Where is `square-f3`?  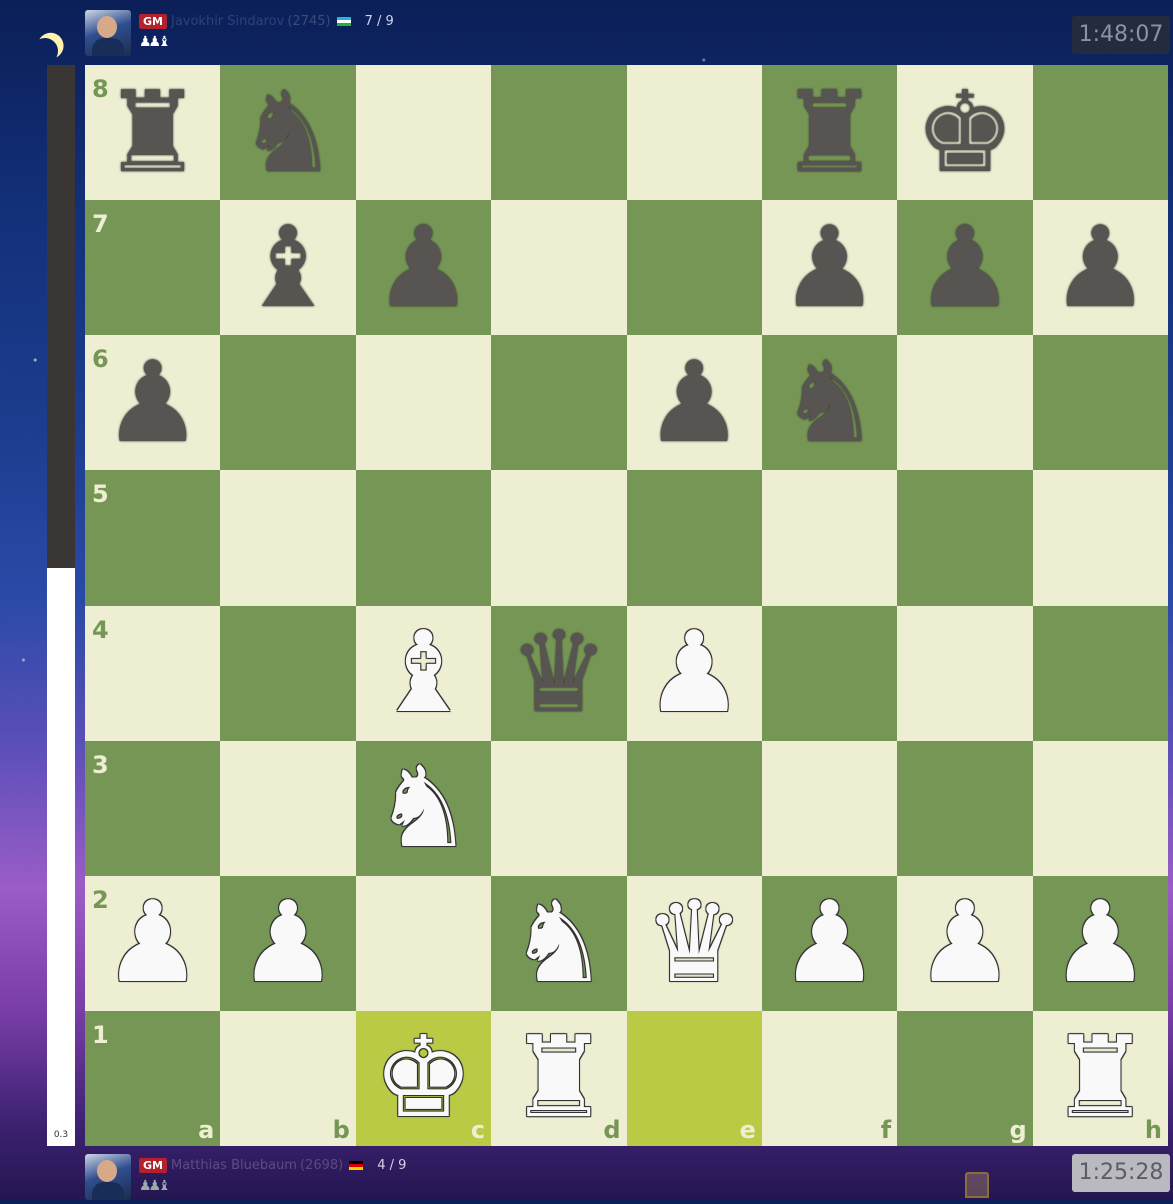 square-f3 is located at coordinates (829, 808).